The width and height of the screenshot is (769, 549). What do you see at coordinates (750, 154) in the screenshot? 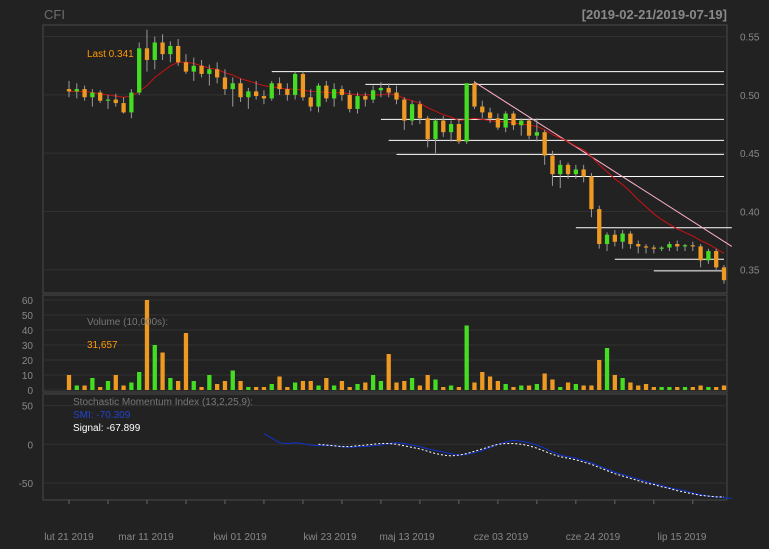
I see `price-tick-label: 0.45` at bounding box center [750, 154].